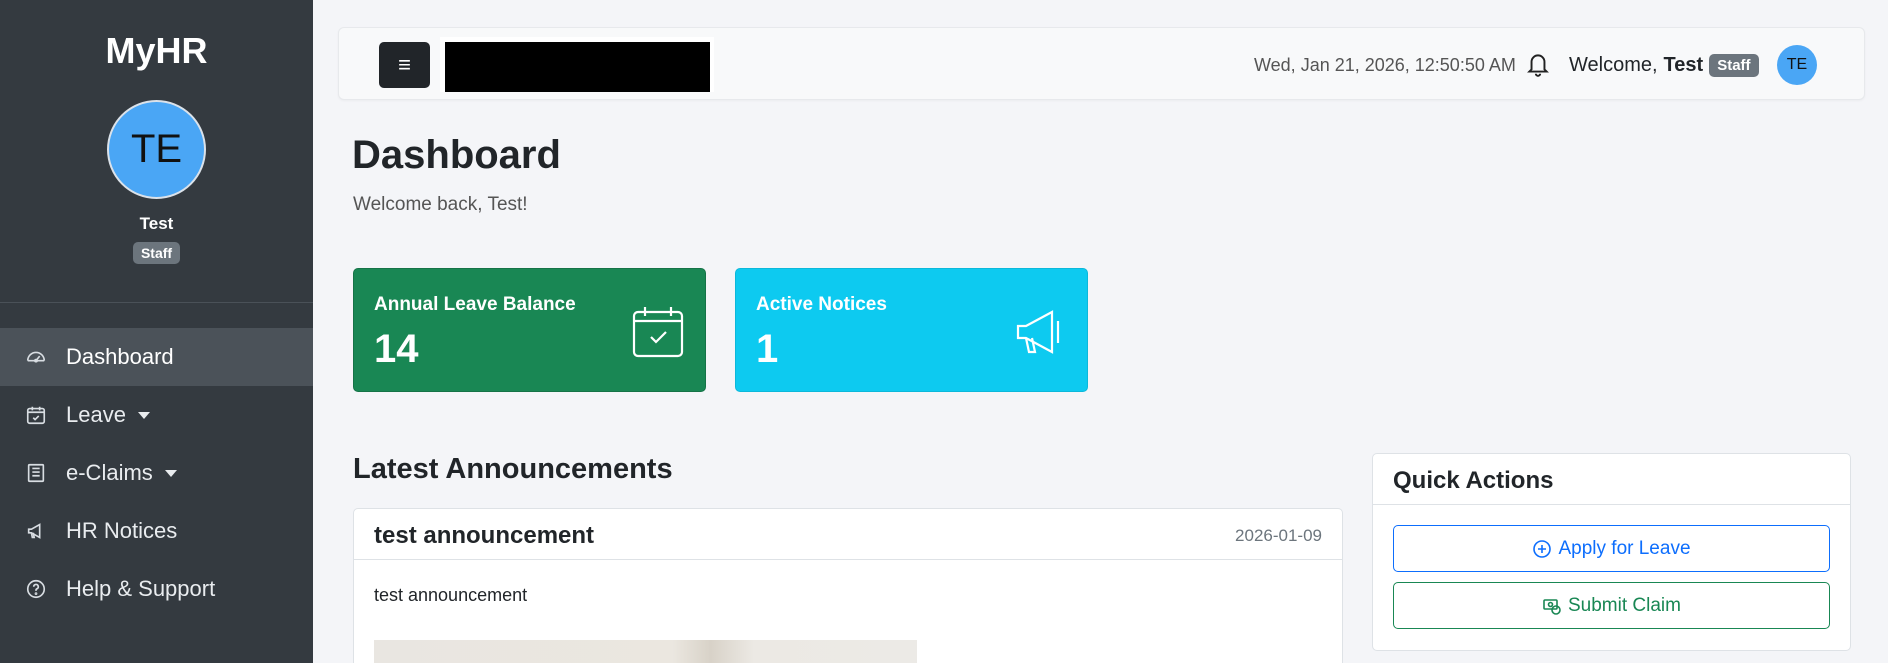 The width and height of the screenshot is (1888, 663). I want to click on redacted-region, so click(577, 64).